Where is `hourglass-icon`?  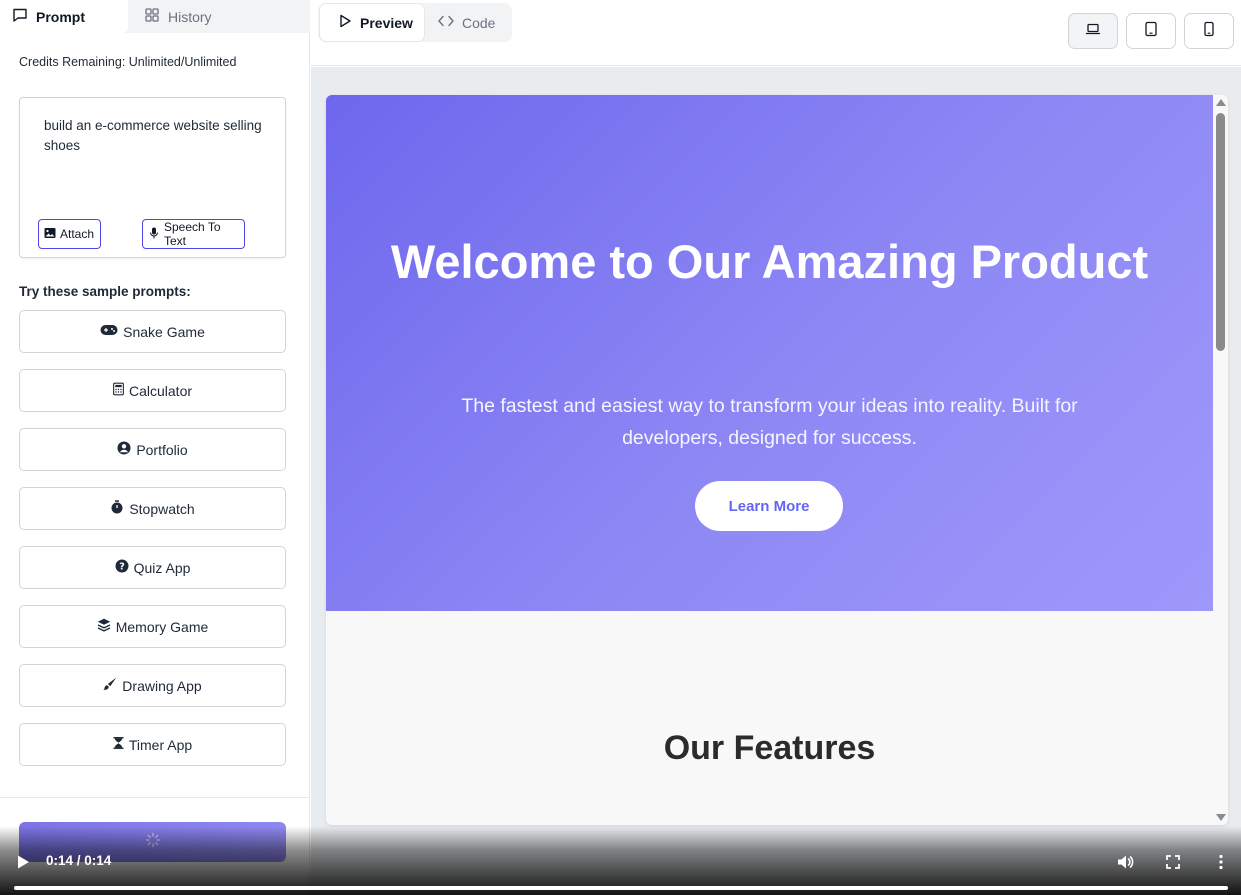
hourglass-icon is located at coordinates (118, 744).